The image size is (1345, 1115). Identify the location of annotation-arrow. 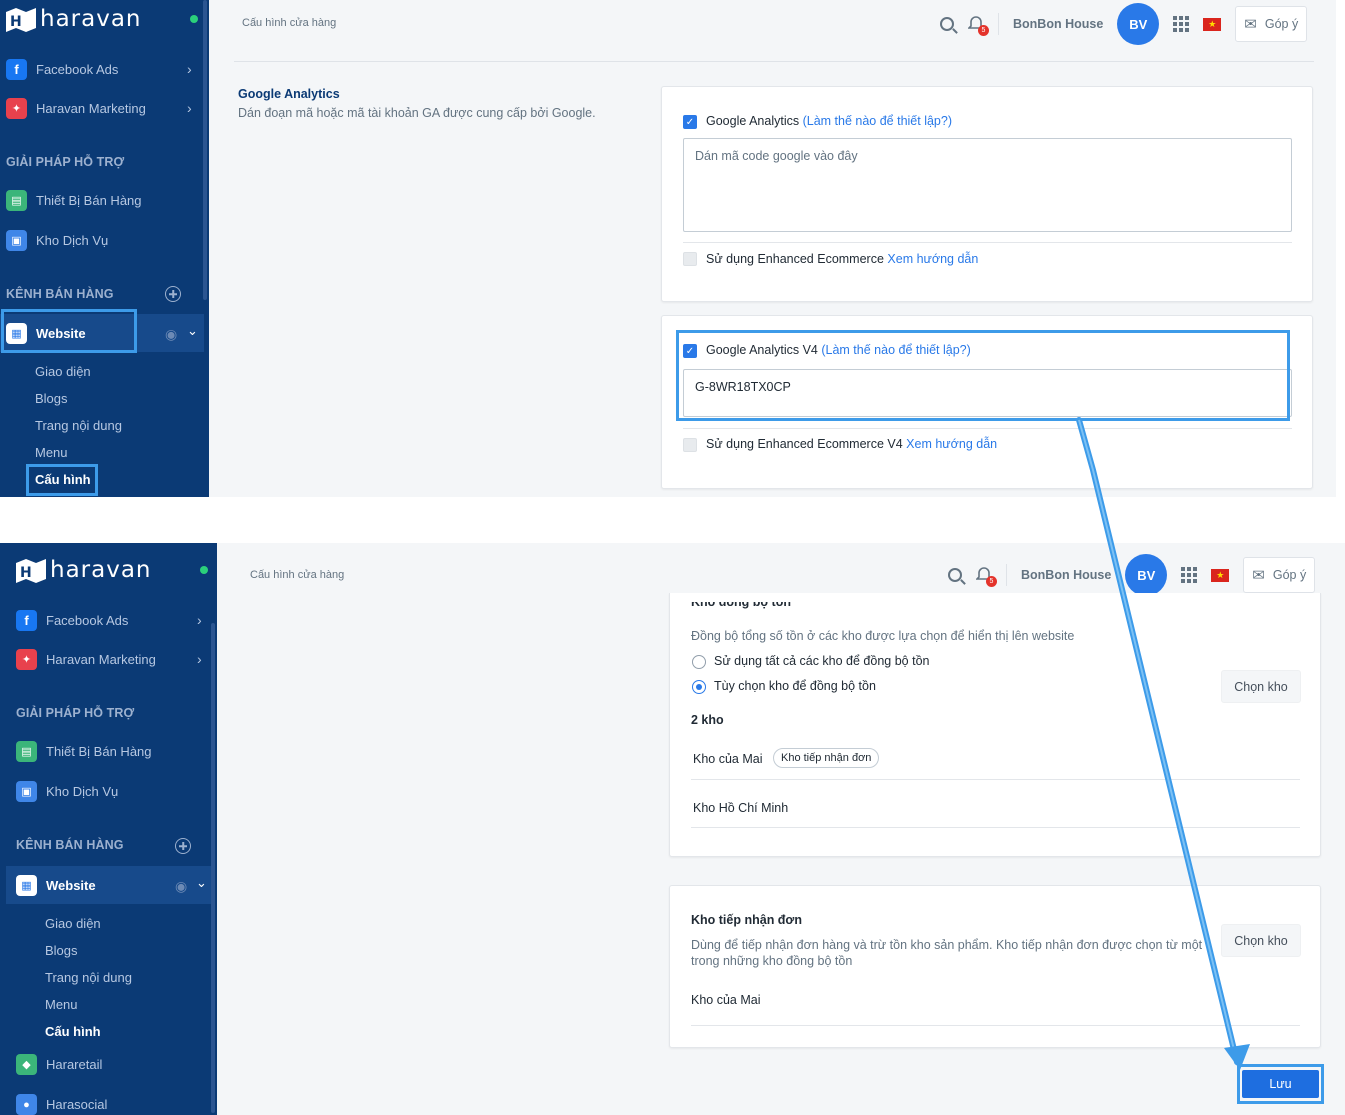
(1163, 743).